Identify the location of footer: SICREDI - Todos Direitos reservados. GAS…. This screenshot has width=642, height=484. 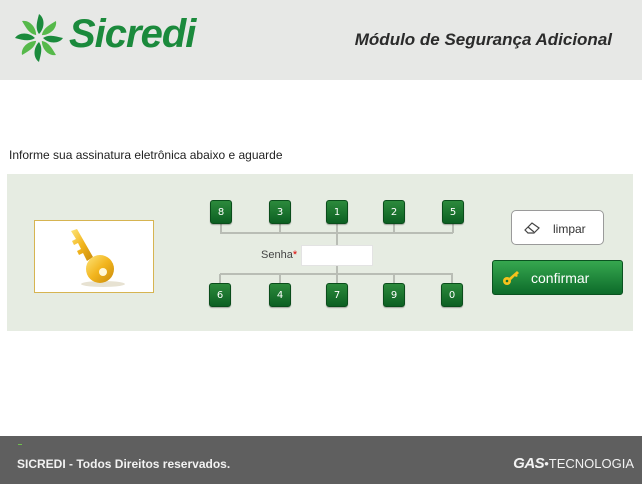
(321, 460).